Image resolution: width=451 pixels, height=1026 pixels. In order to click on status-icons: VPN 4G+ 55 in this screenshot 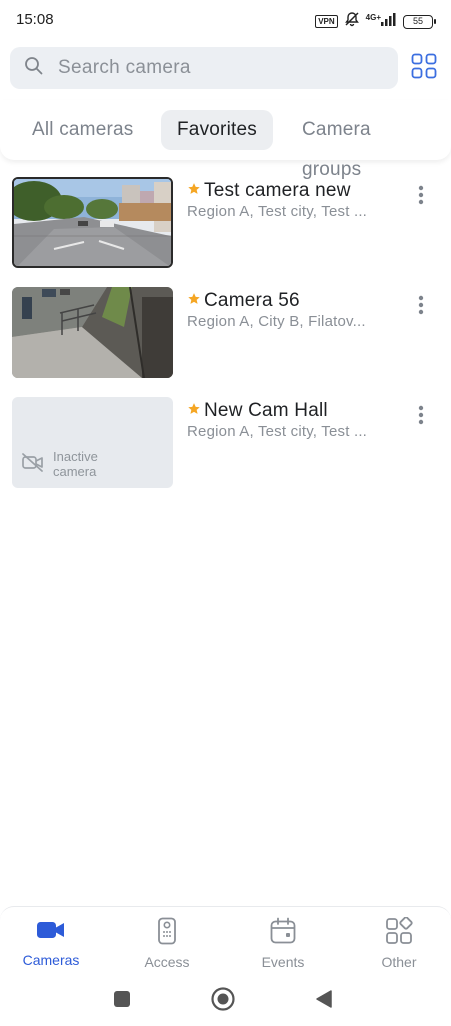, I will do `click(375, 21)`.